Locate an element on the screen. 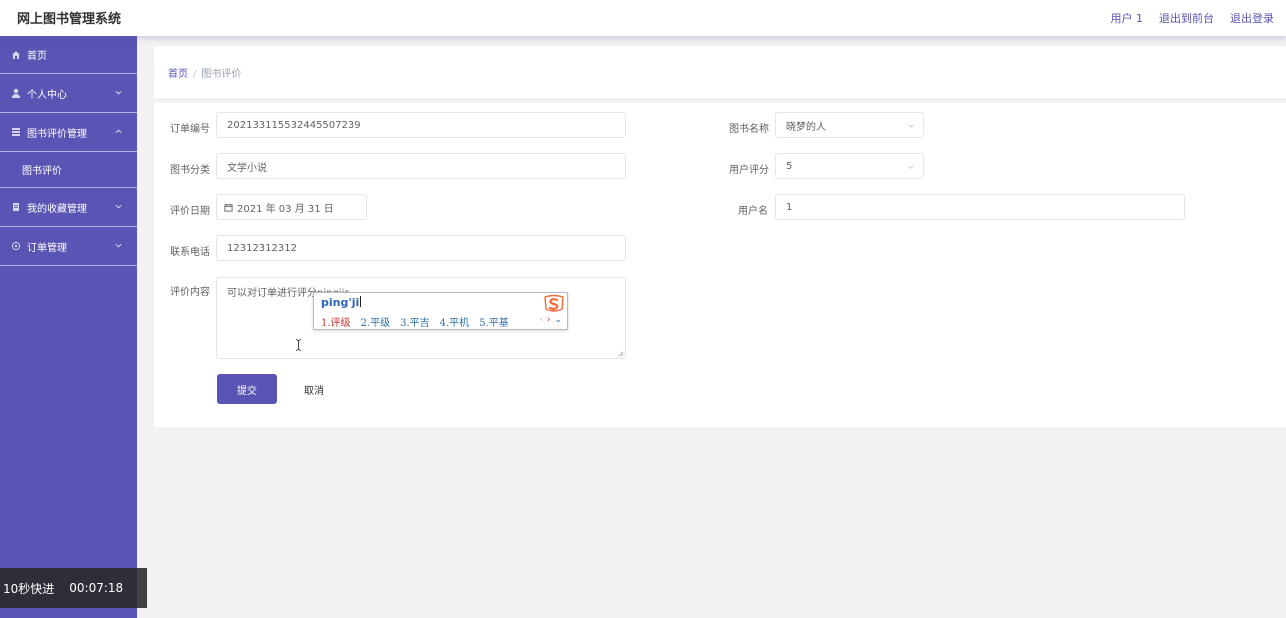 Image resolution: width=1286 pixels, height=618 pixels. sidebar-item-personal: 个人中心 is located at coordinates (68, 93).